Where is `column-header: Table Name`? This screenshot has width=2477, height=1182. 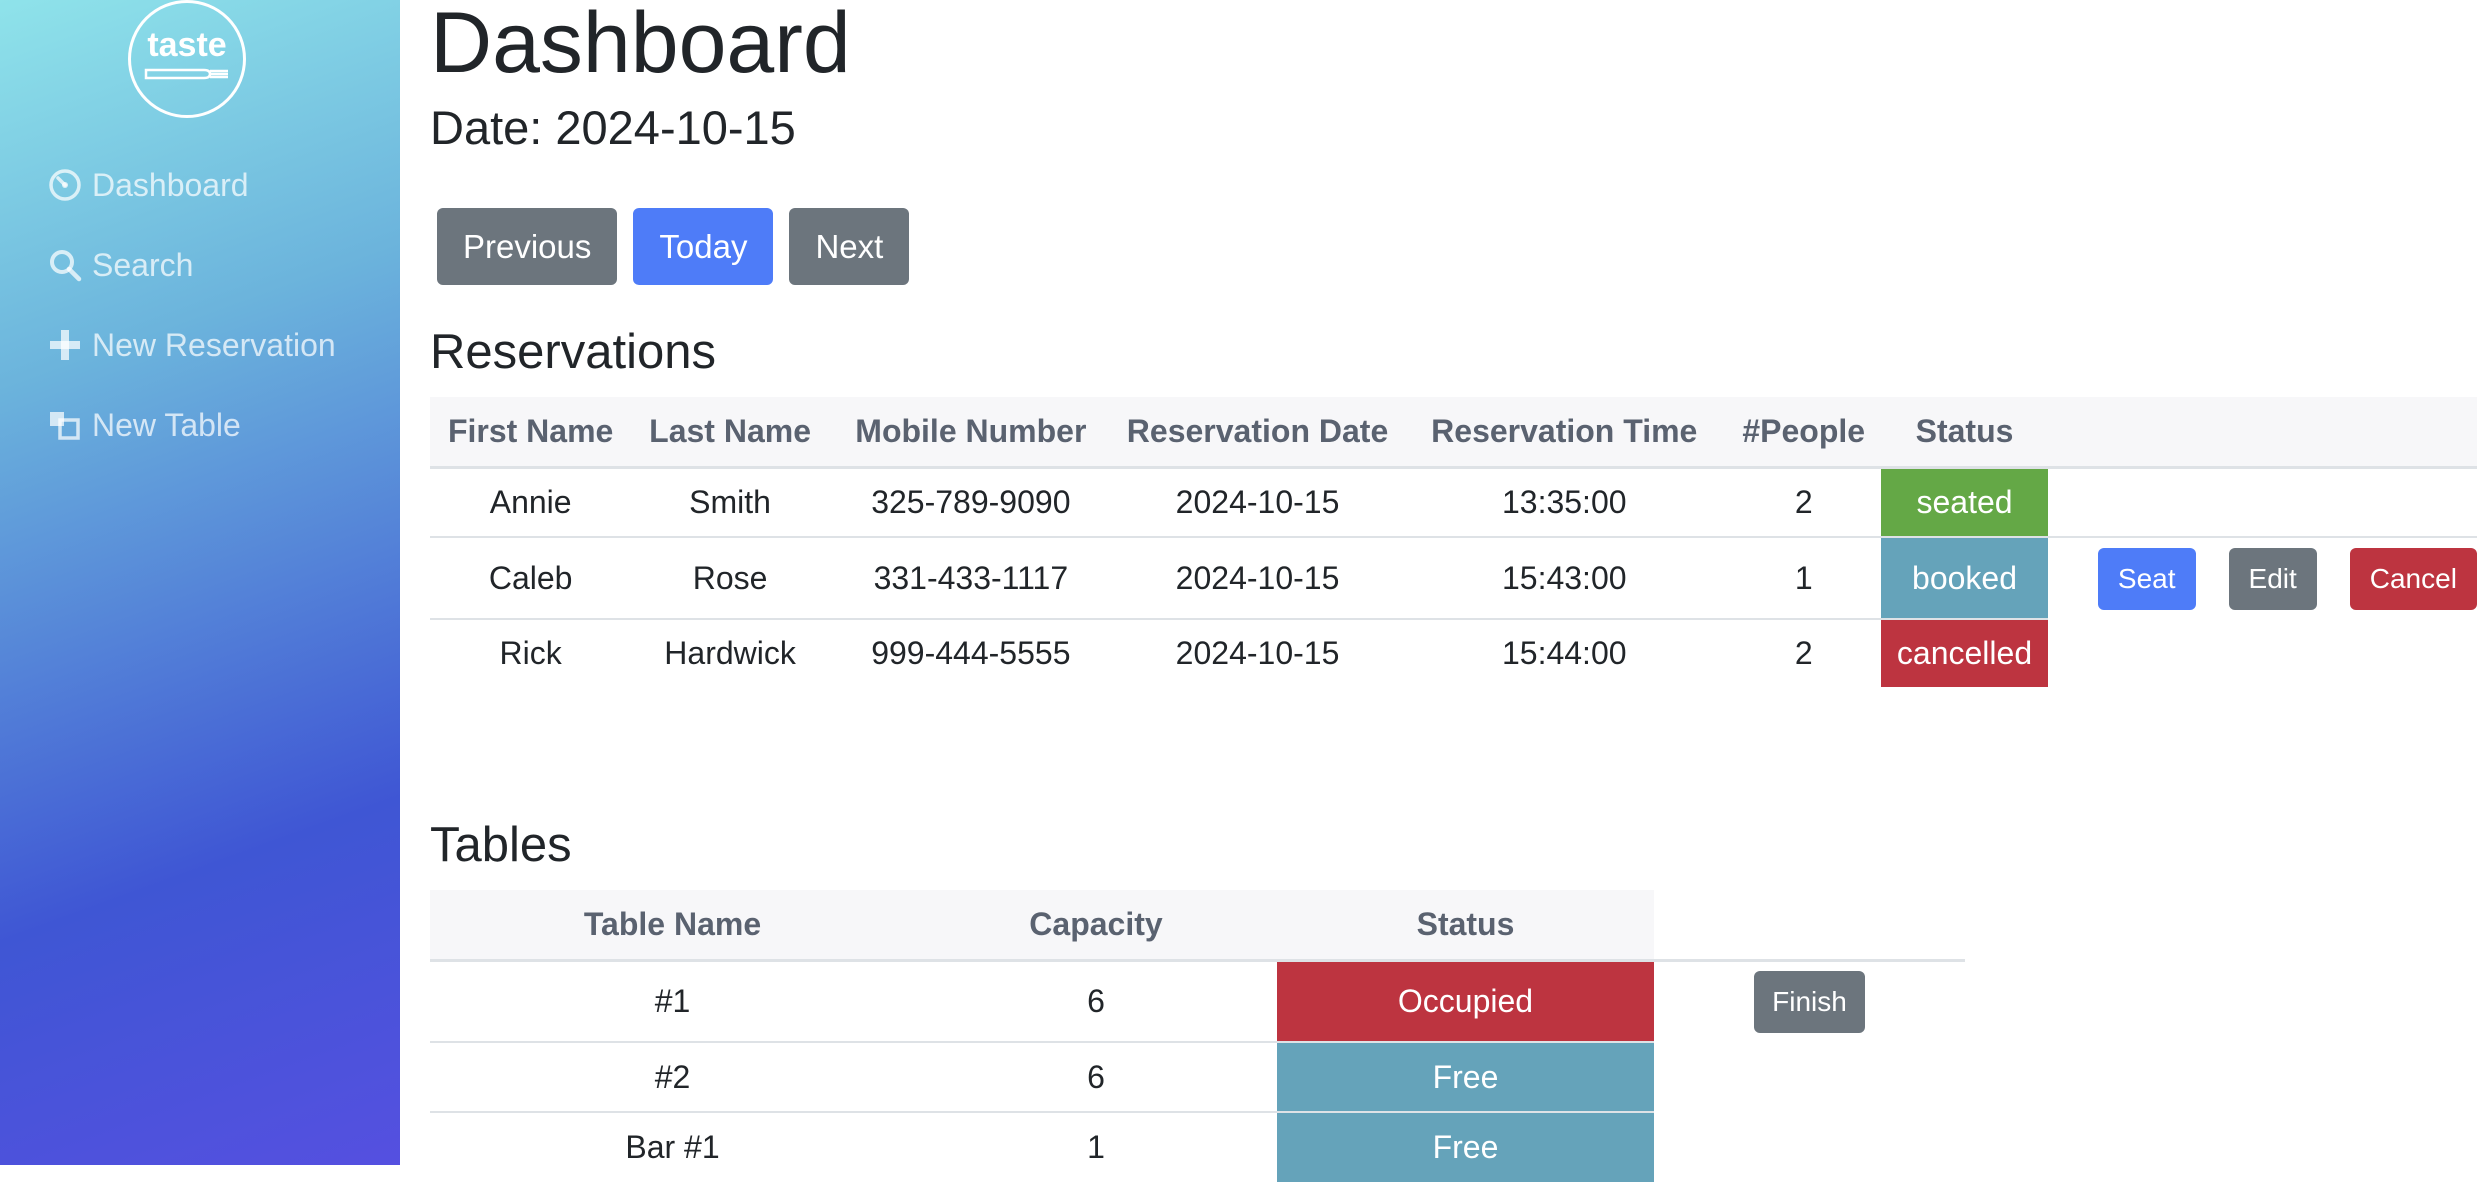 column-header: Table Name is located at coordinates (672, 926).